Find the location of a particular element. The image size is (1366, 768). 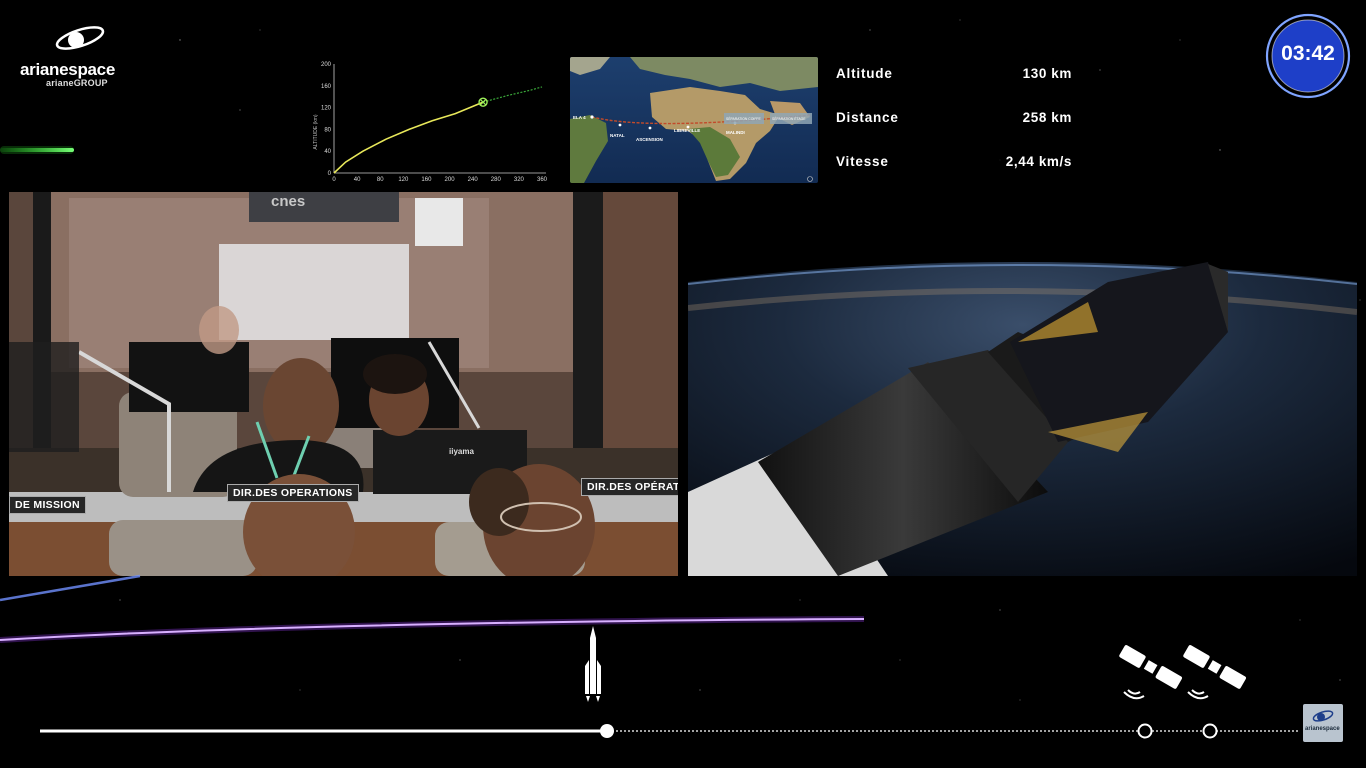

green-light-streak is located at coordinates (37, 150).